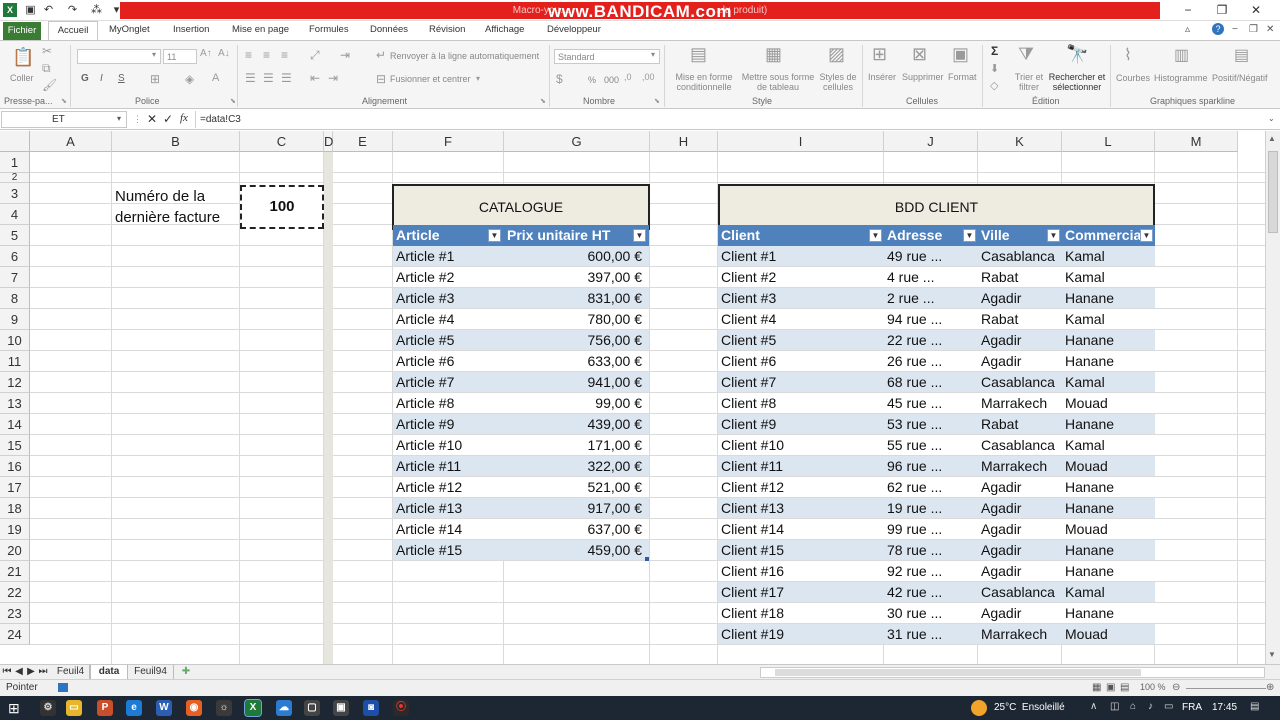 This screenshot has height=720, width=1280. I want to click on zoom-in-icon: ⊕, so click(1270, 687).